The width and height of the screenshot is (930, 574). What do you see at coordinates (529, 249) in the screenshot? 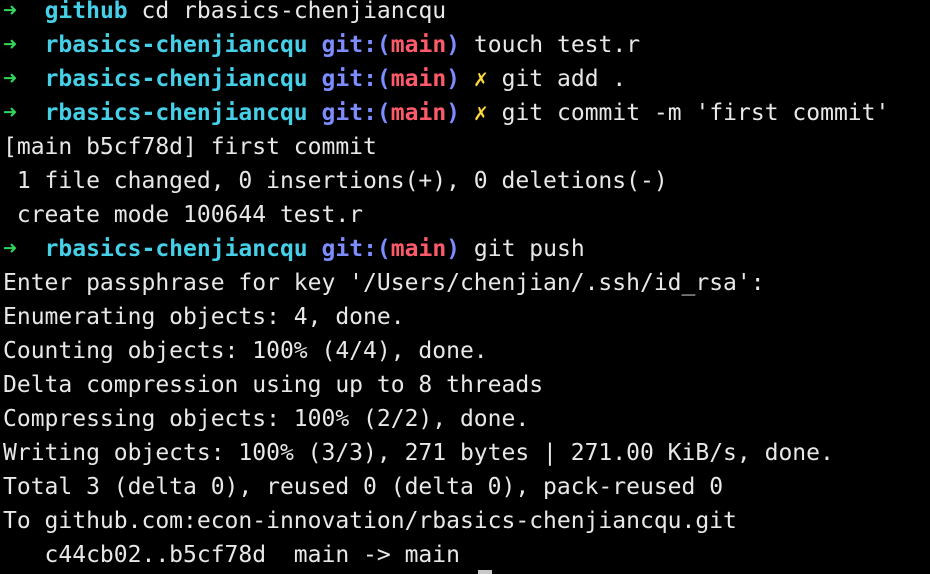
I see `command-text: git push` at bounding box center [529, 249].